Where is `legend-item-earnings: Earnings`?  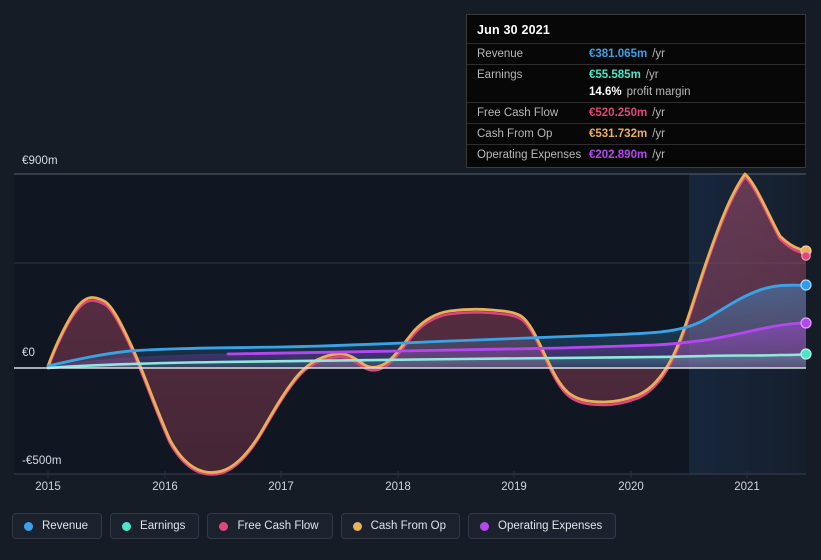
legend-item-earnings: Earnings is located at coordinates (155, 526).